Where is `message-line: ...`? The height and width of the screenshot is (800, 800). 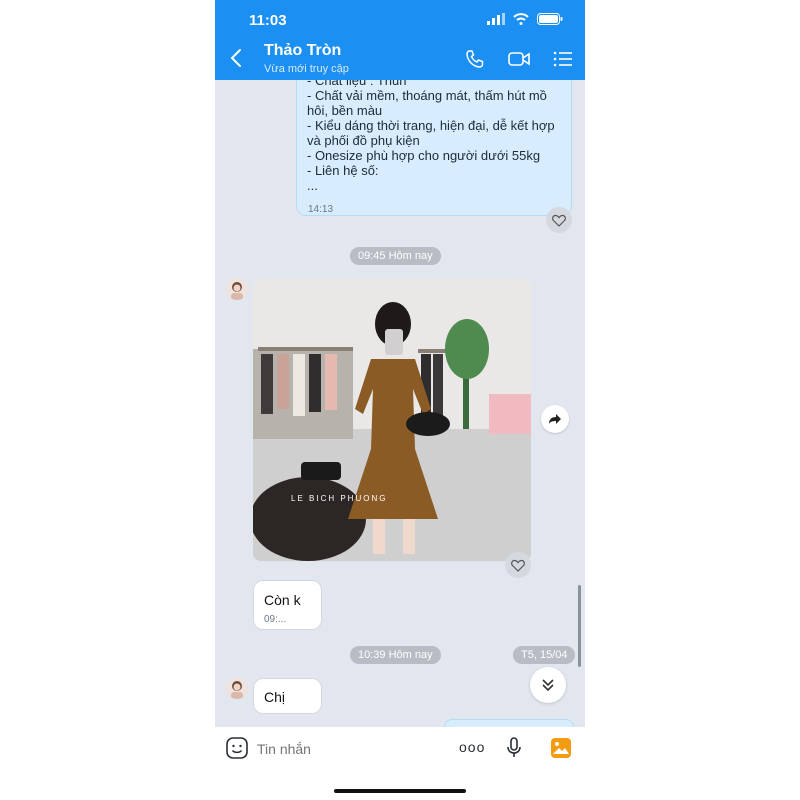 message-line: ... is located at coordinates (312, 185).